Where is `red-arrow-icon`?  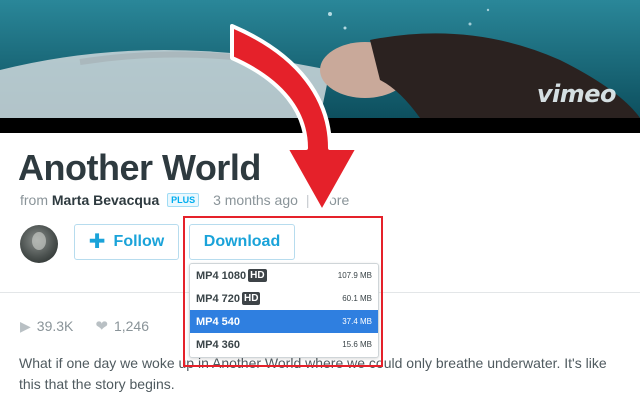 red-arrow-icon is located at coordinates (295, 119).